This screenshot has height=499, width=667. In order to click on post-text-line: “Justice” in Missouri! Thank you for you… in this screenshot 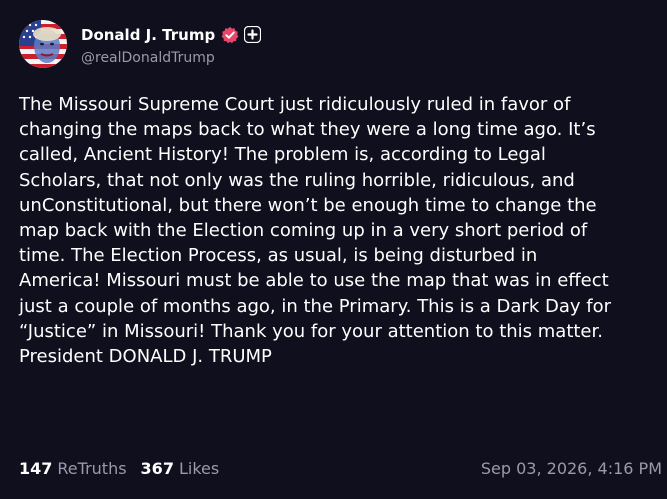, I will do `click(311, 331)`.